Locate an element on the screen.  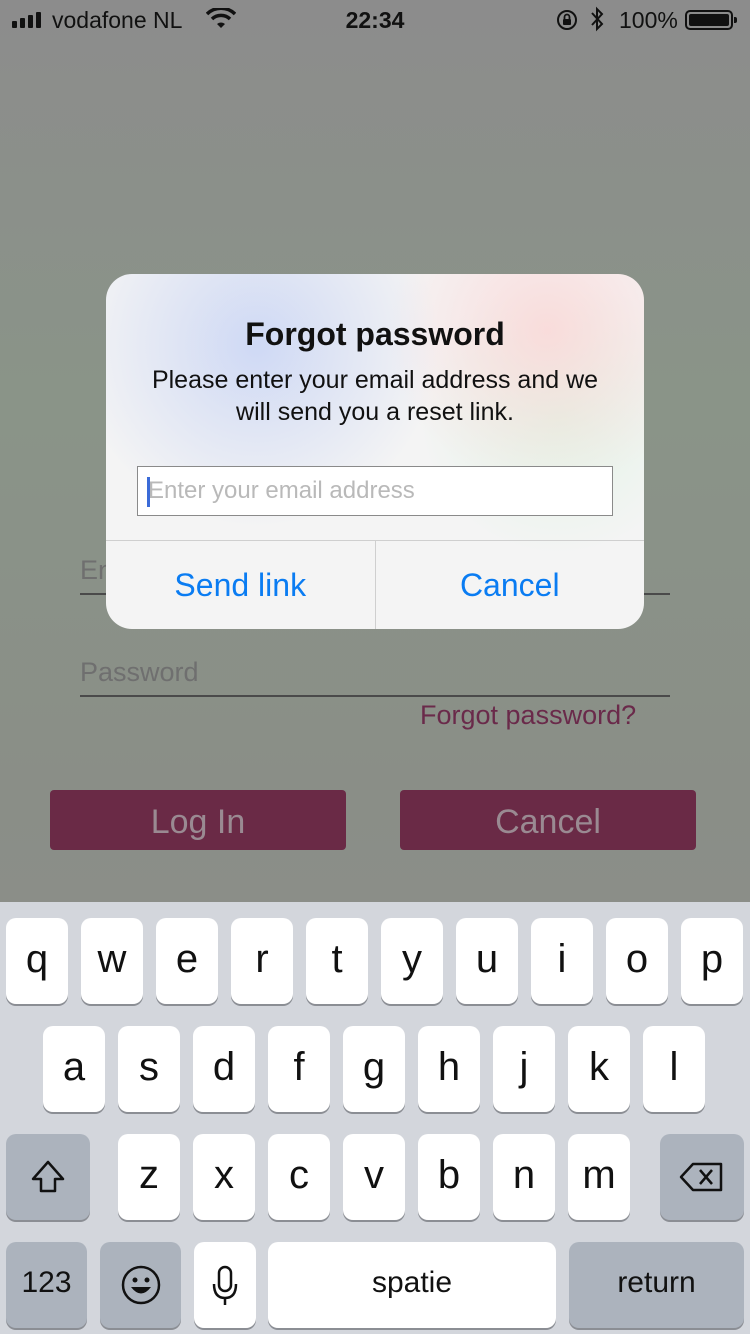
key-v: v is located at coordinates (374, 1177).